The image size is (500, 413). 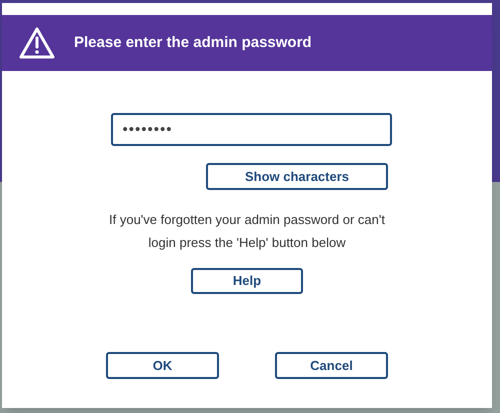 I want to click on warning-icon, so click(x=37, y=43).